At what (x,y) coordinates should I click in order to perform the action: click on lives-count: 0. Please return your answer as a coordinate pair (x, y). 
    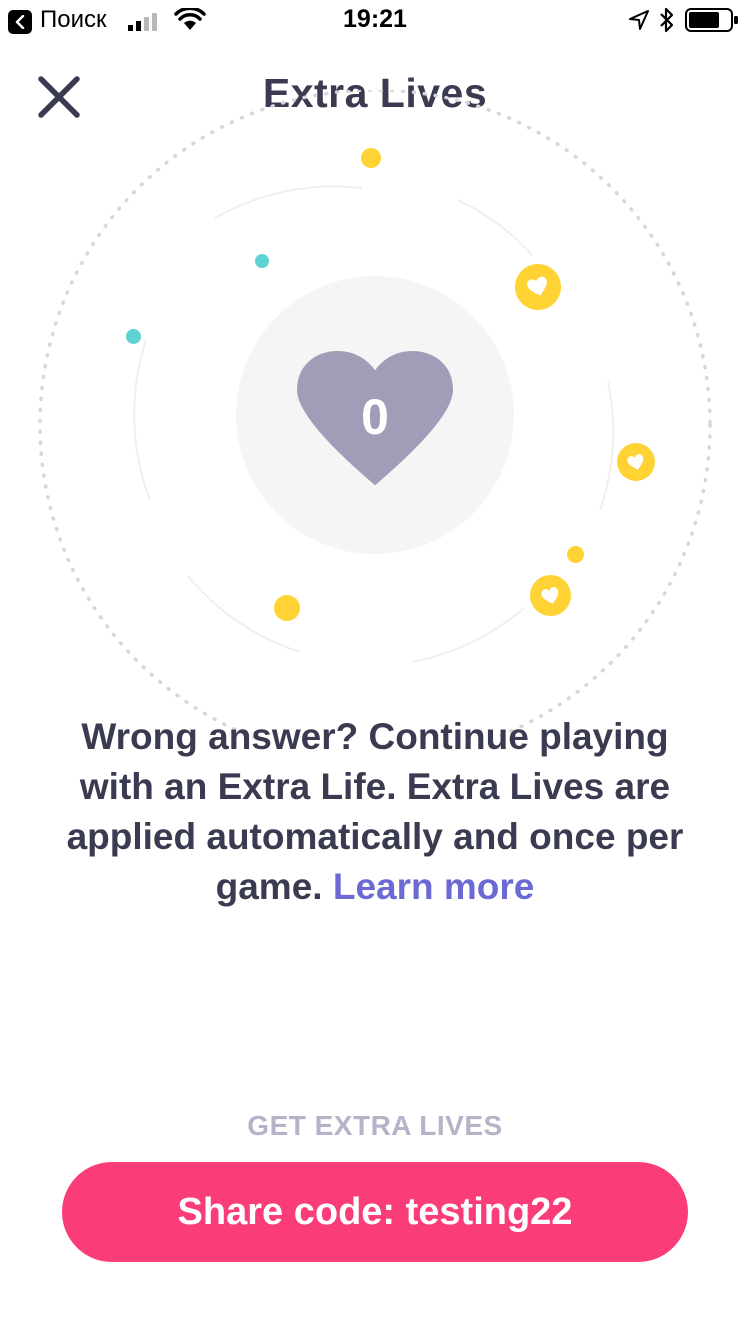
    Looking at the image, I should click on (375, 417).